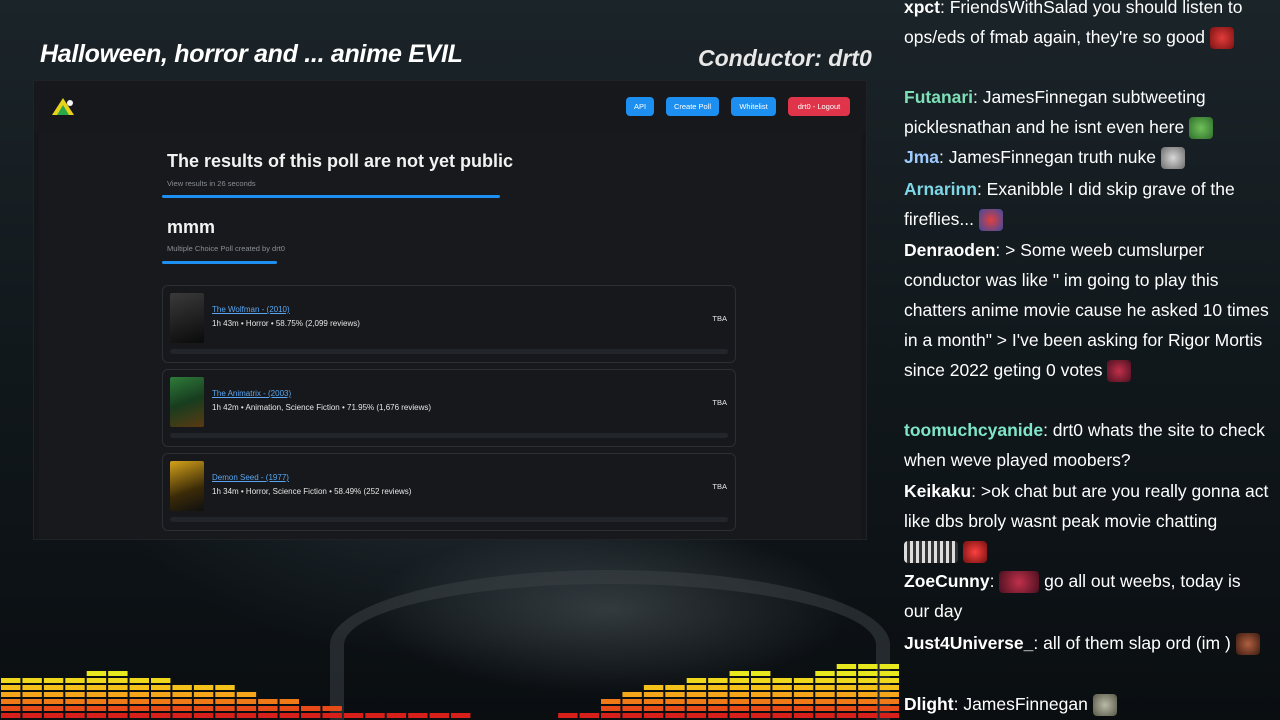 The width and height of the screenshot is (1280, 720). Describe the element at coordinates (949, 250) in the screenshot. I see `chat-username: Denraoden` at that location.